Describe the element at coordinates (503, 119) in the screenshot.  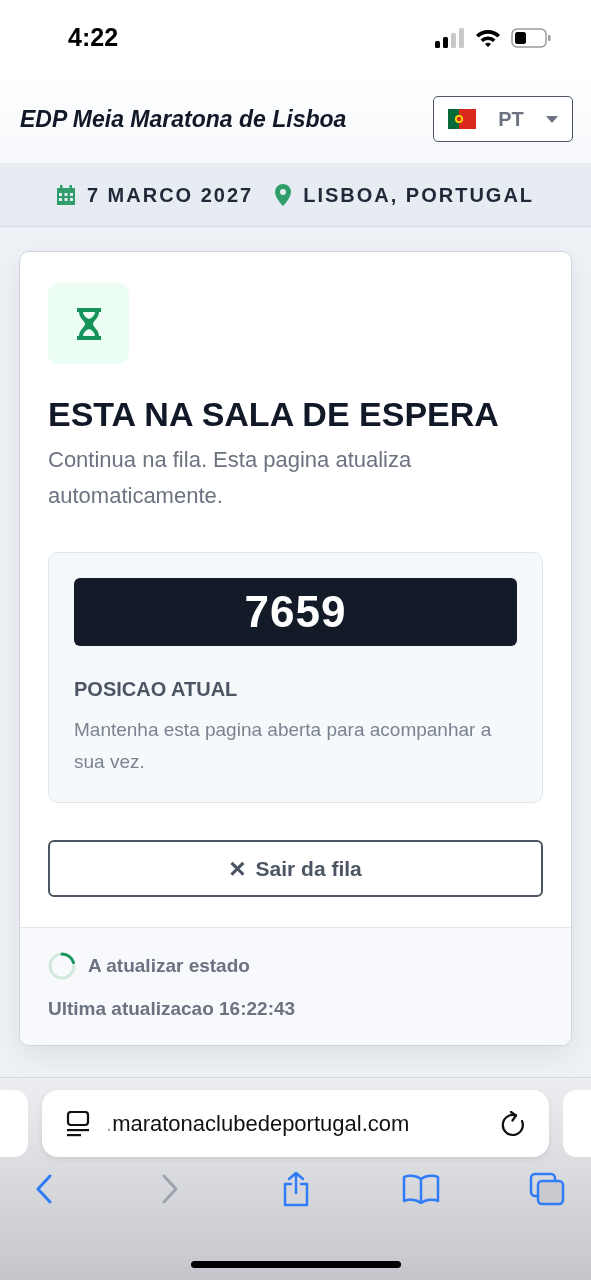
I see `language-select: PT` at that location.